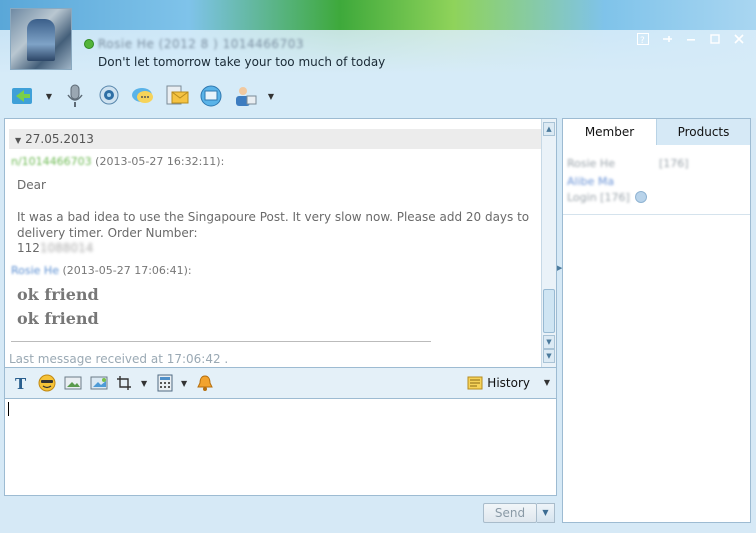 This screenshot has width=756, height=533. I want to click on tab-products: Products, so click(703, 132).